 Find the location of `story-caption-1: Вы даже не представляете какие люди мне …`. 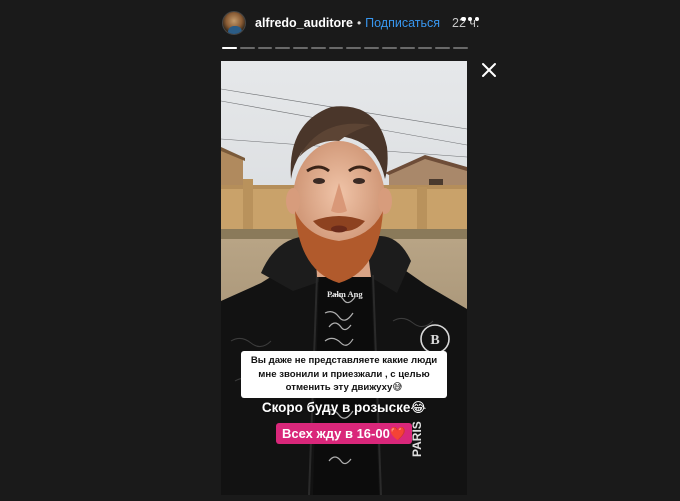

story-caption-1: Вы даже не представляете какие люди мне … is located at coordinates (344, 374).